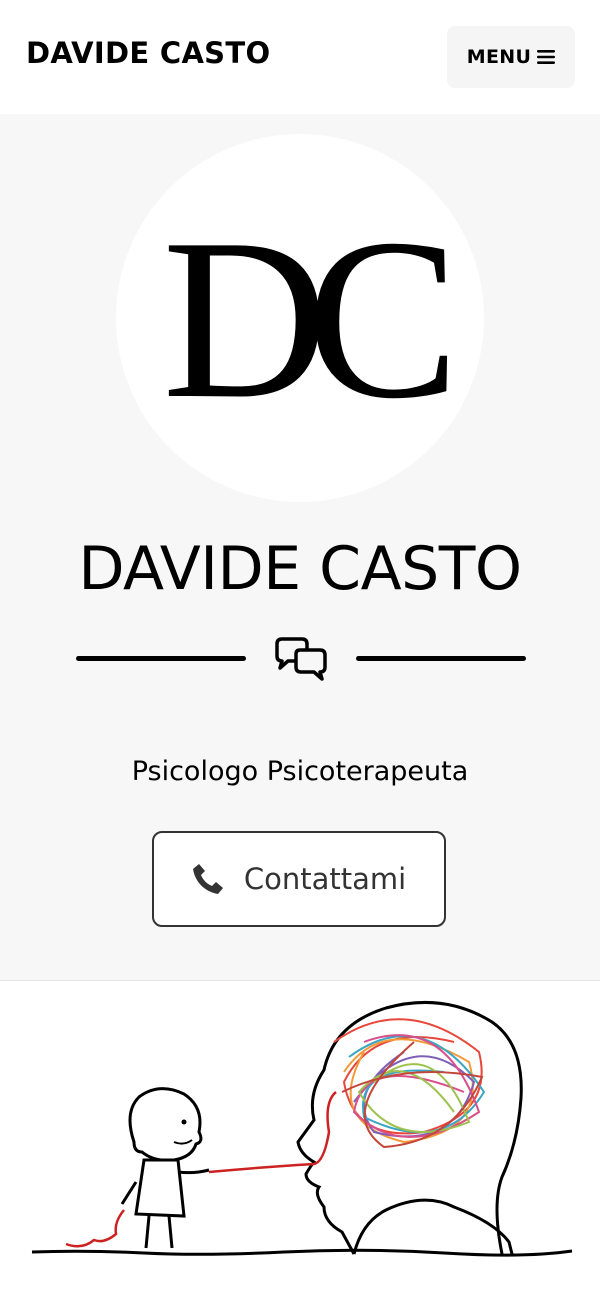 The width and height of the screenshot is (600, 1298). What do you see at coordinates (304, 318) in the screenshot?
I see `logo-monogram: DC` at bounding box center [304, 318].